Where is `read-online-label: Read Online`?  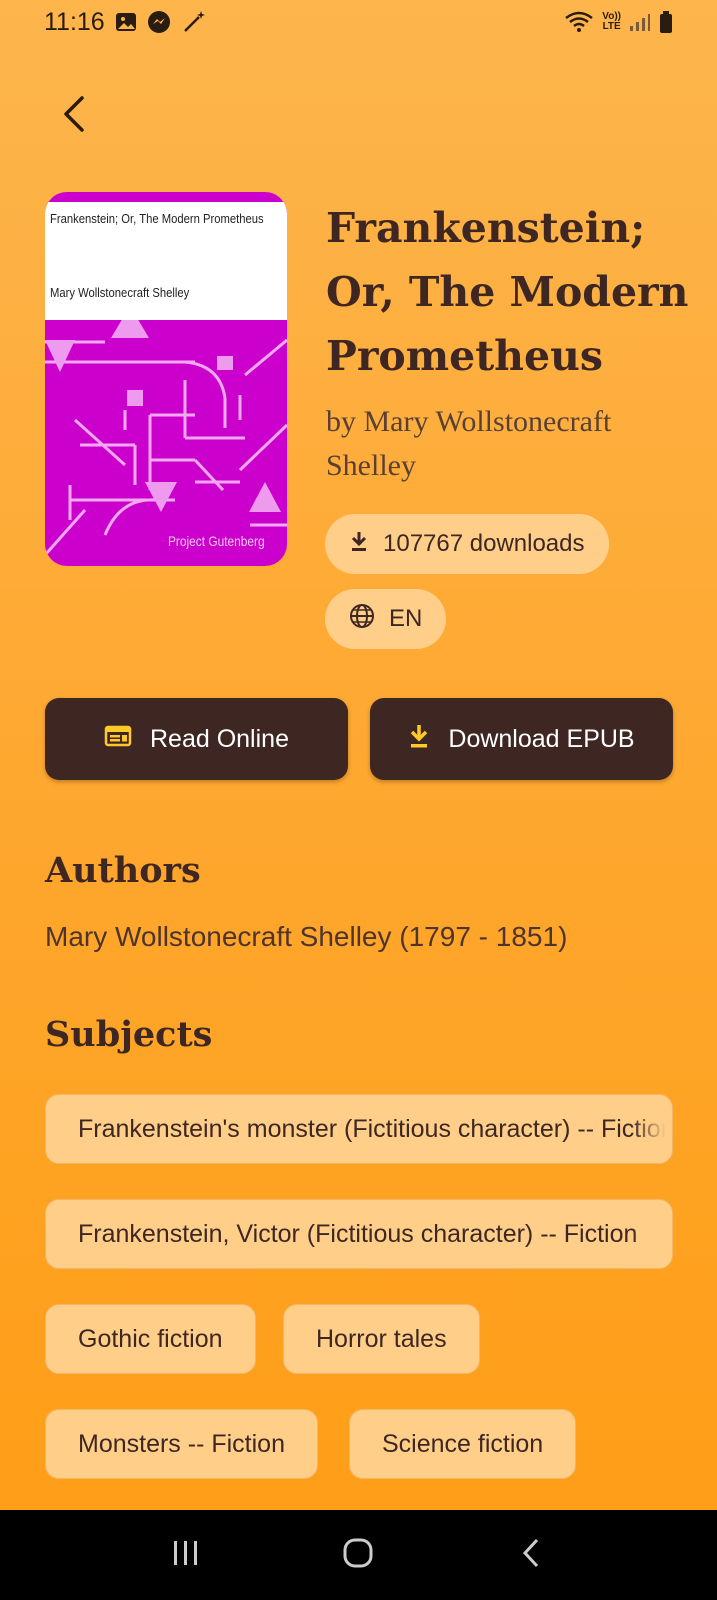
read-online-label: Read Online is located at coordinates (219, 738).